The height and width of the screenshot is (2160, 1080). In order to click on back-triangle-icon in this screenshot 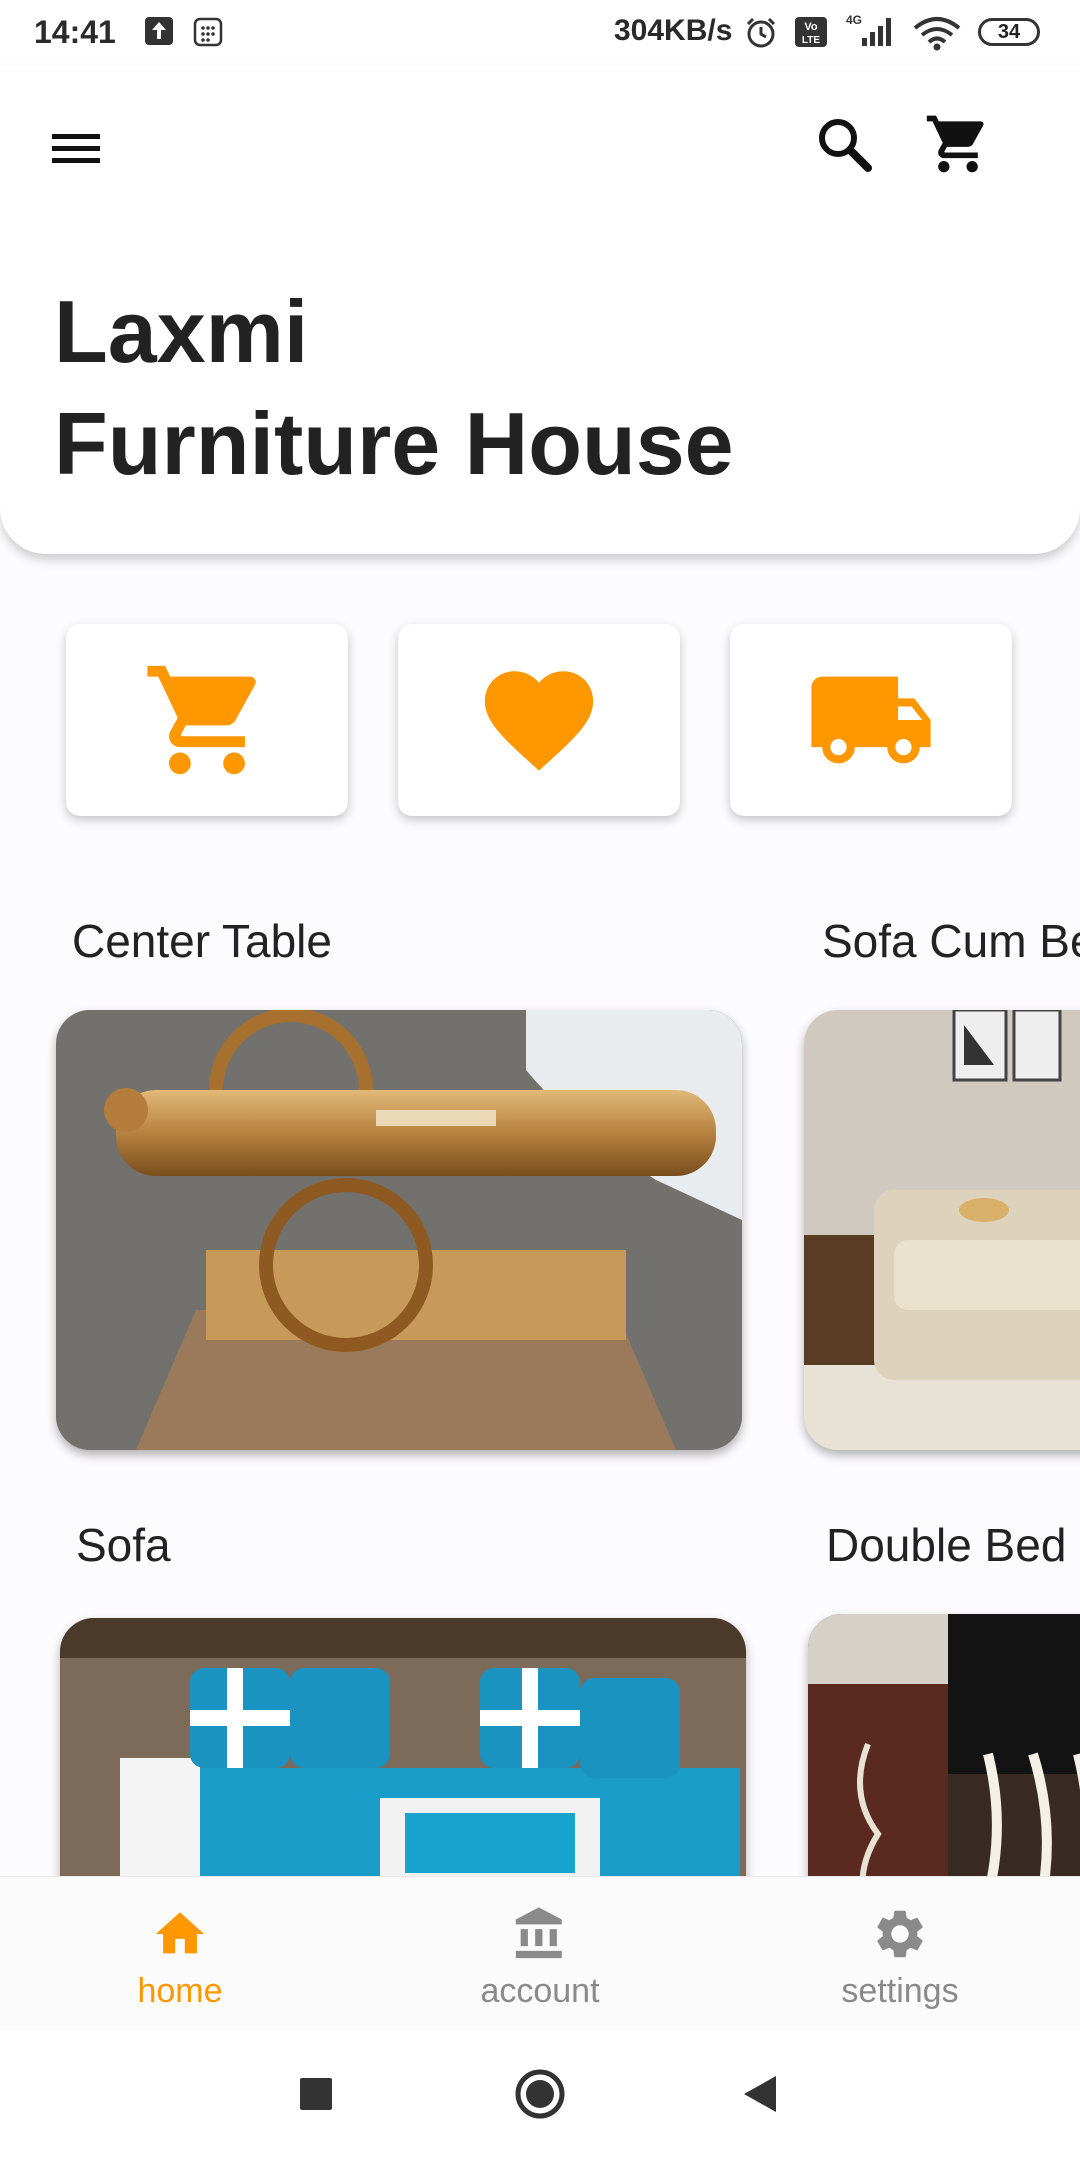, I will do `click(760, 2094)`.